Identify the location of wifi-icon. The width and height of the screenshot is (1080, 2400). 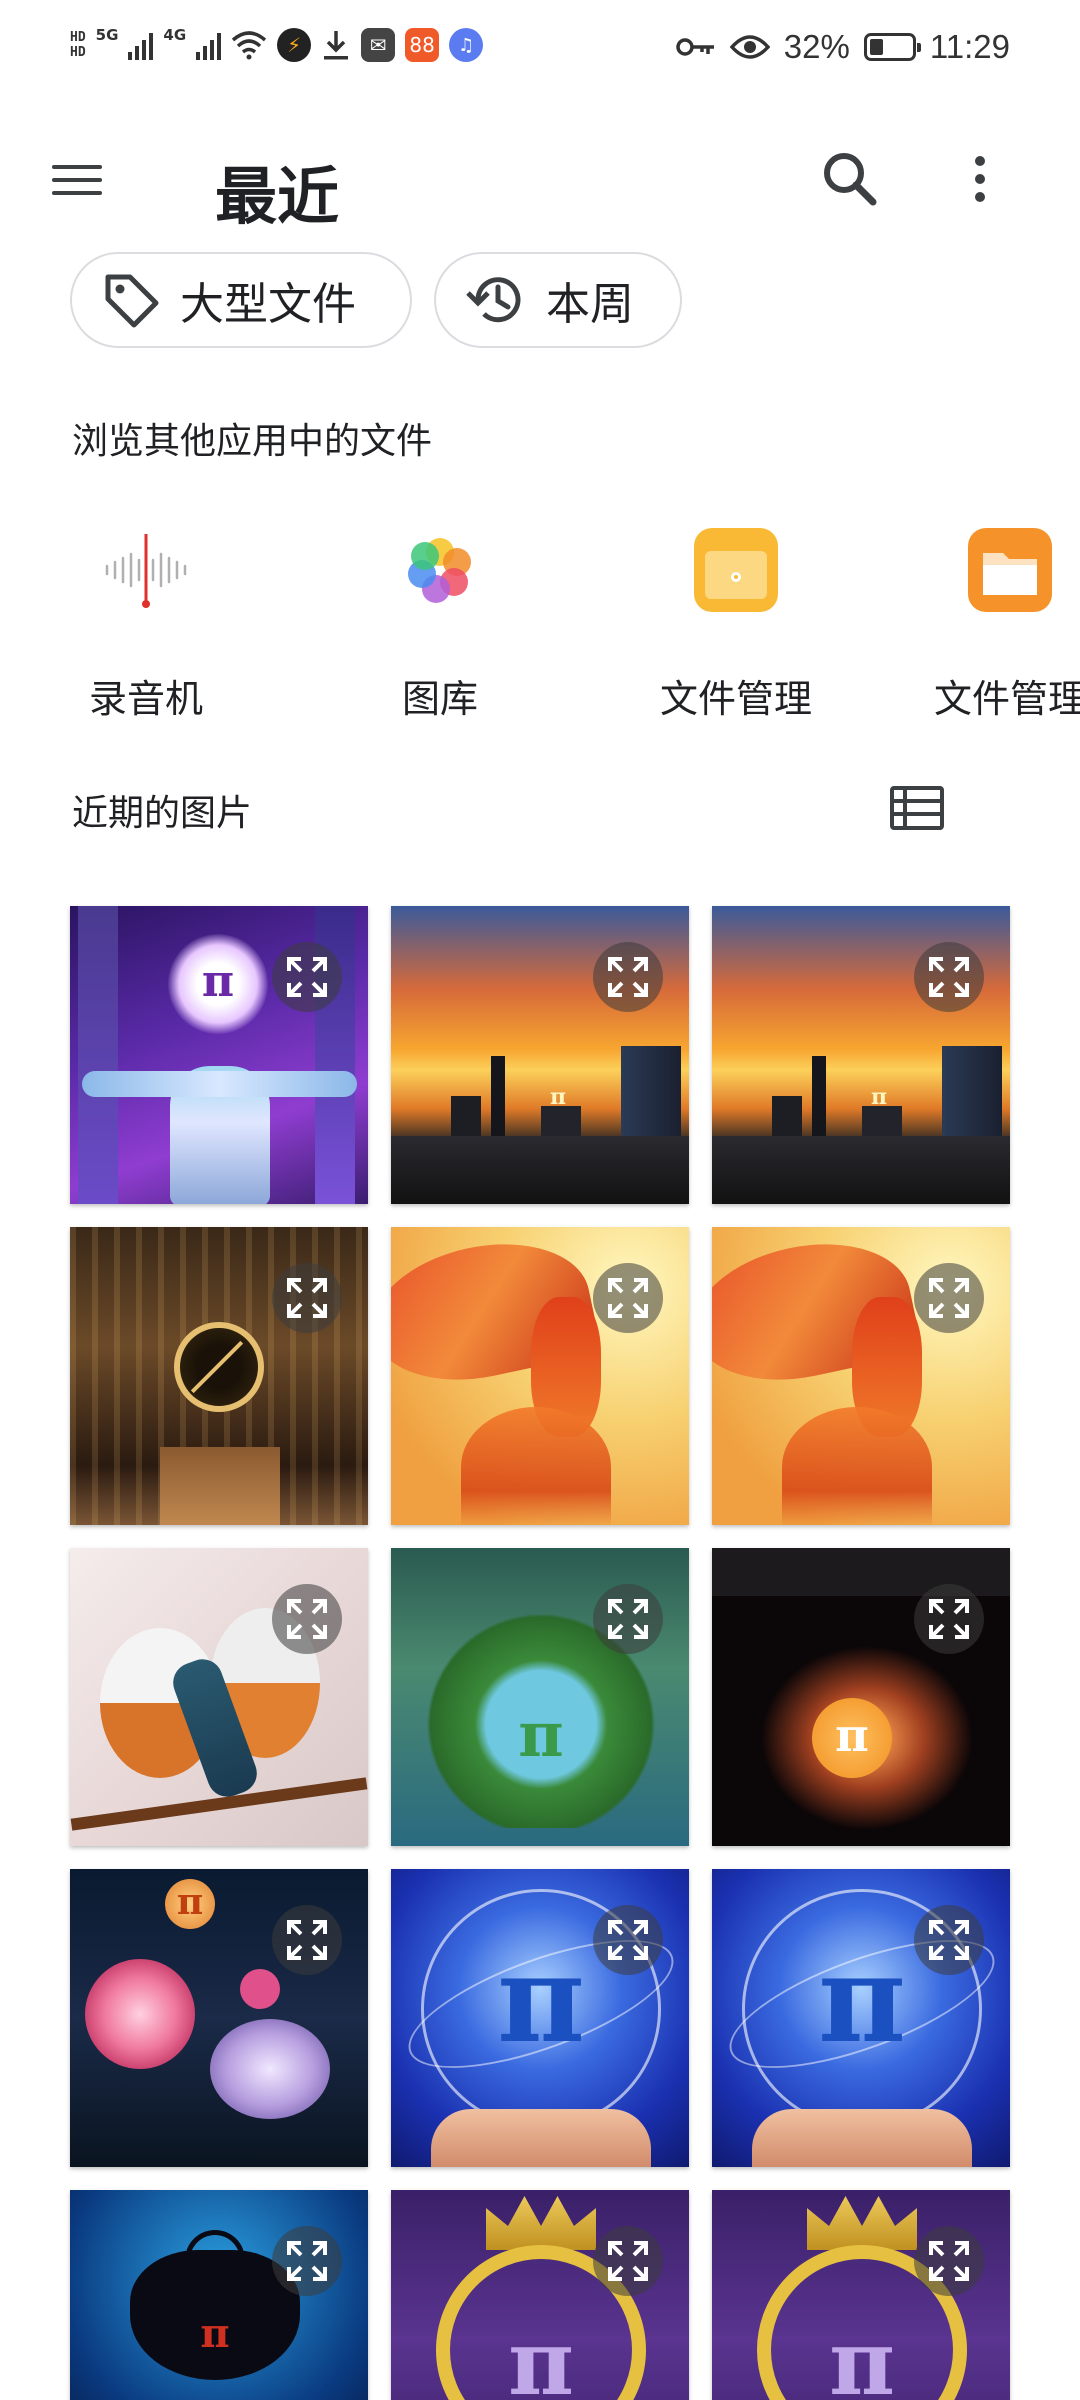
(249, 45).